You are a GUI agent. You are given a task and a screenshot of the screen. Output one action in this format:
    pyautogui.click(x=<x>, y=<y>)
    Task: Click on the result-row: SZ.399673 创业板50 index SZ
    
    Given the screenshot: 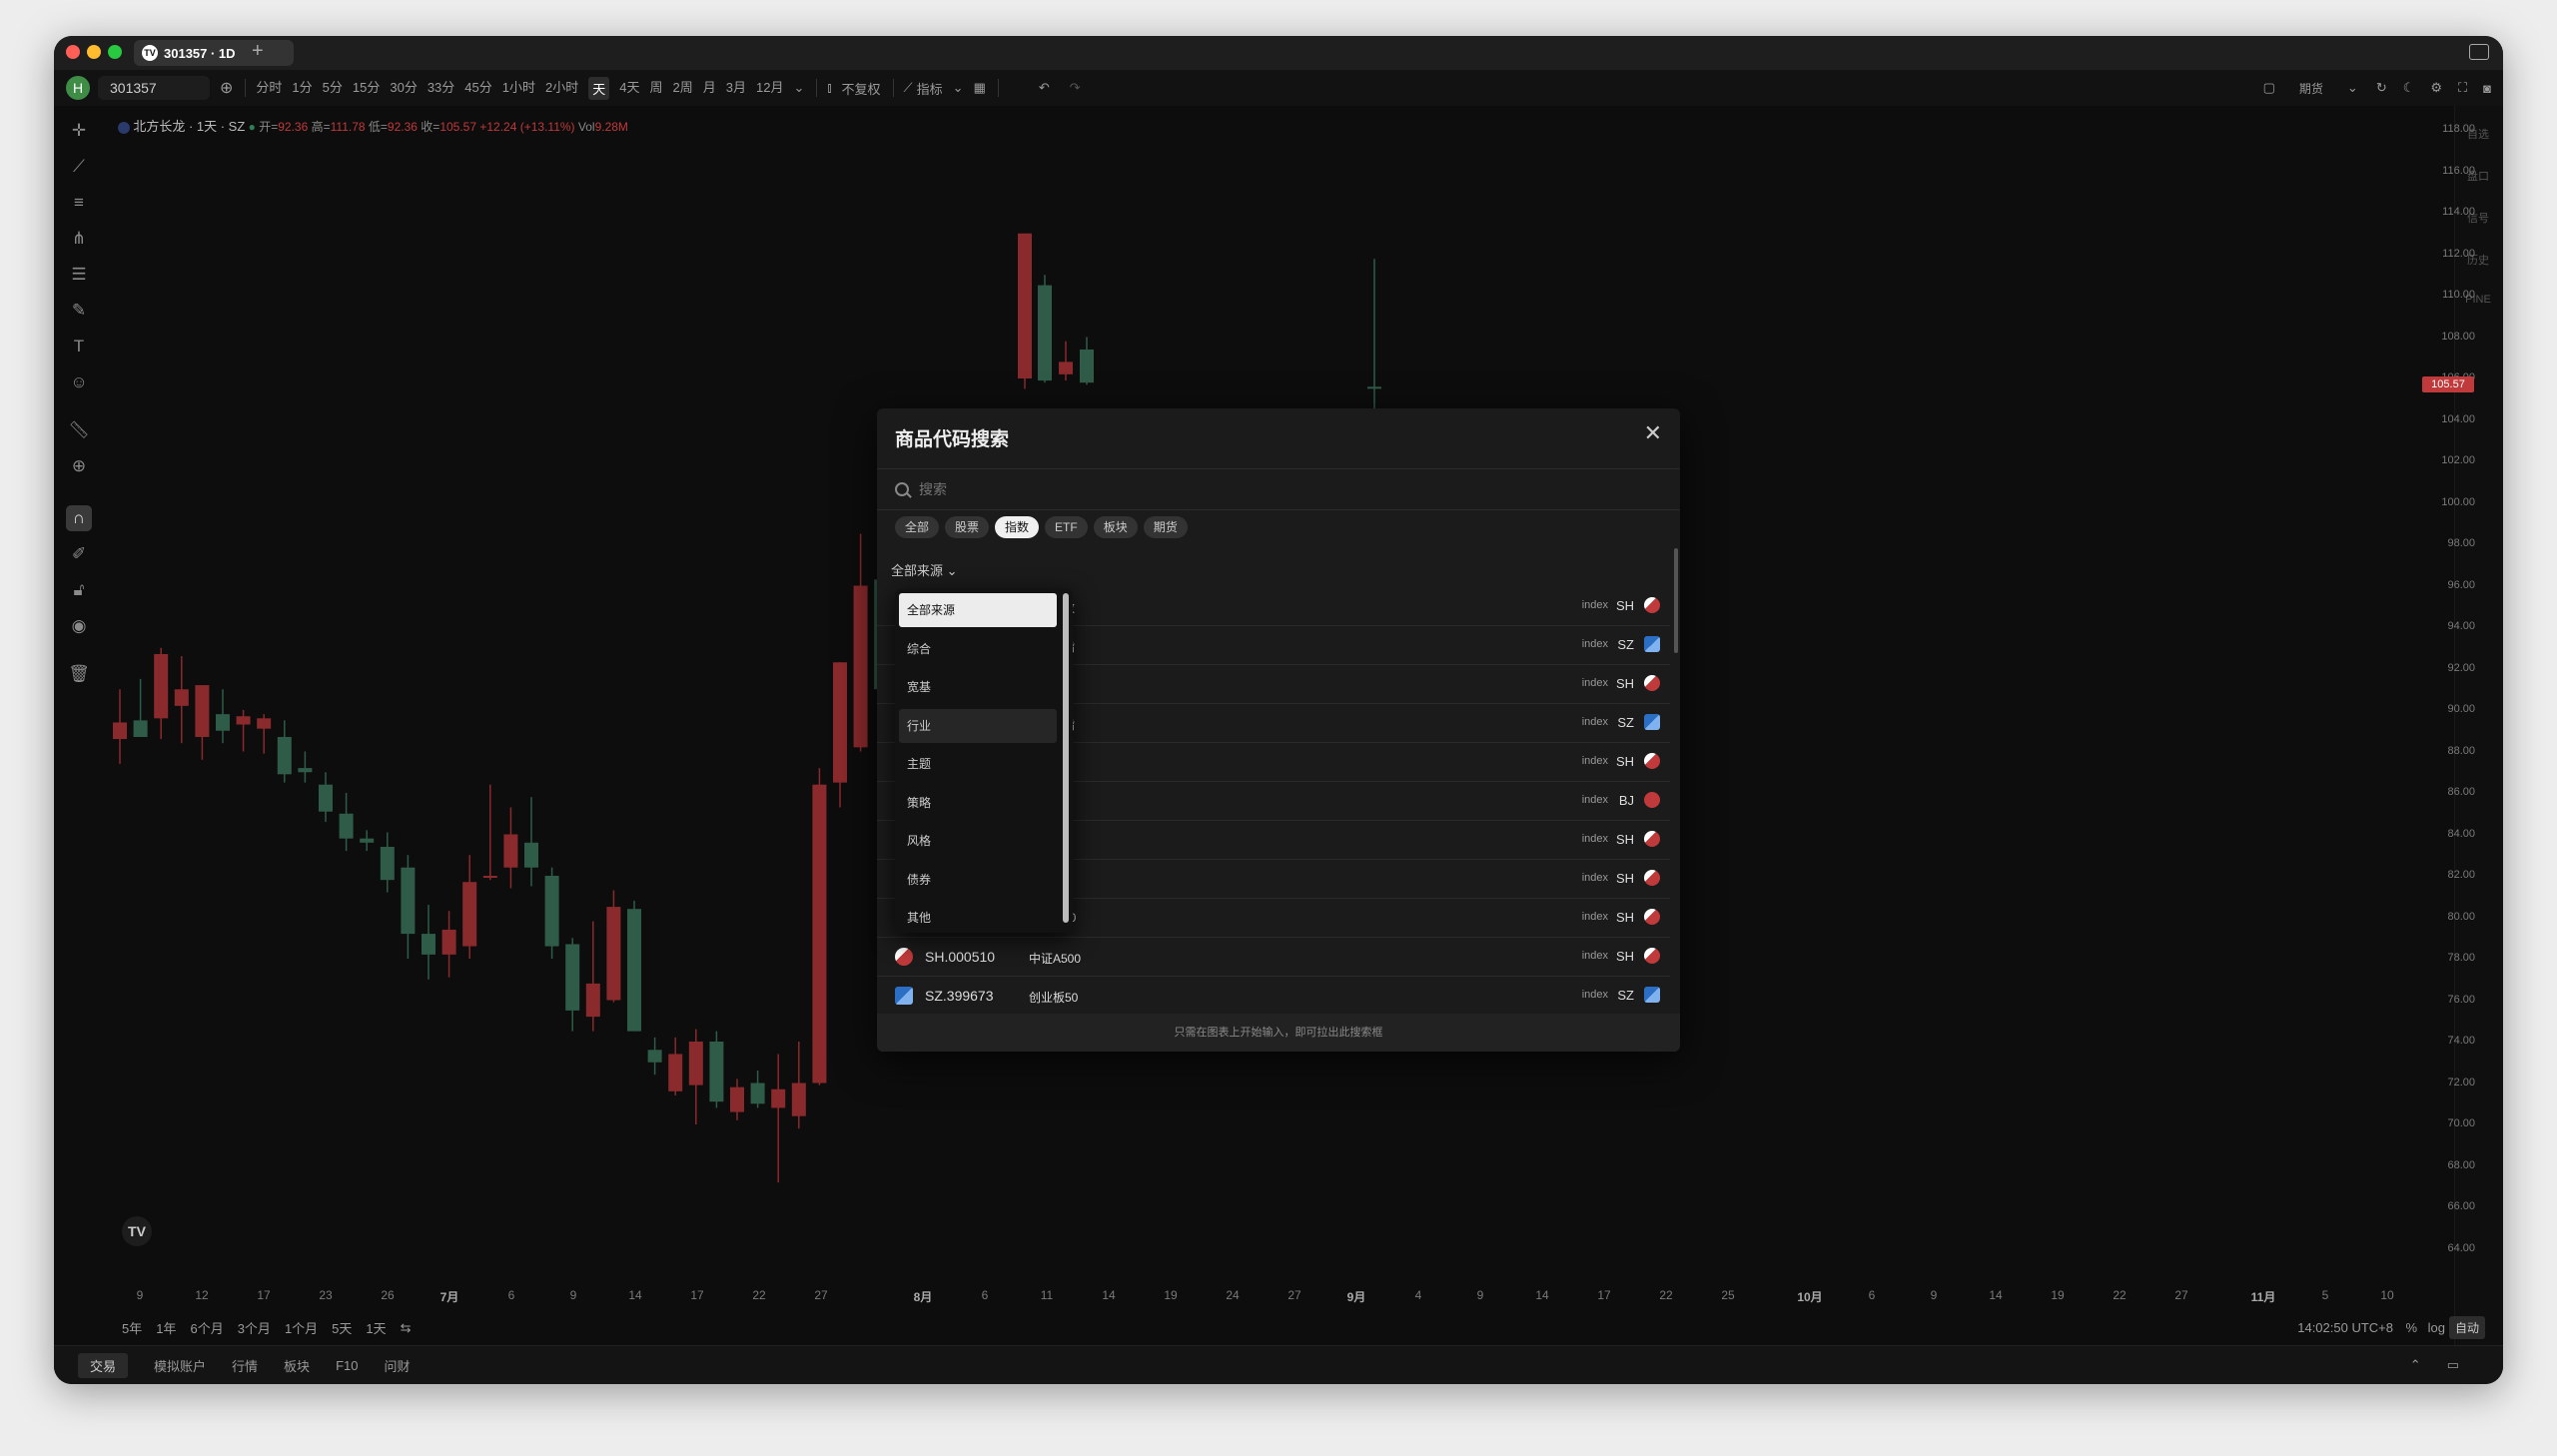 What is the action you would take?
    pyautogui.click(x=1274, y=996)
    